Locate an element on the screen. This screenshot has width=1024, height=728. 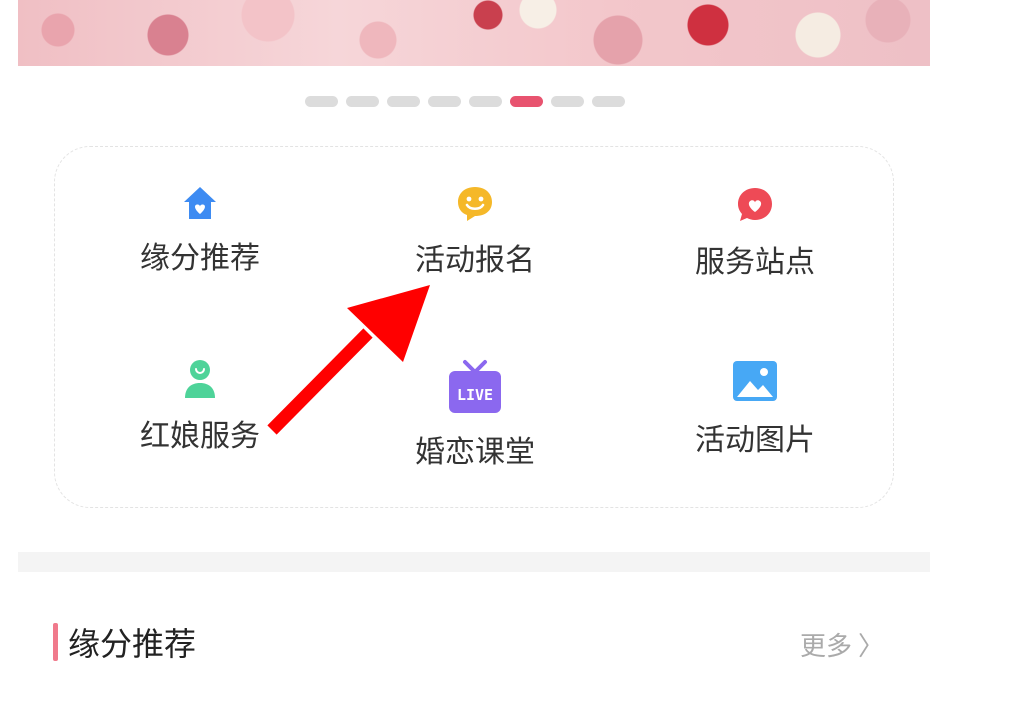
user-icon is located at coordinates (200, 379).